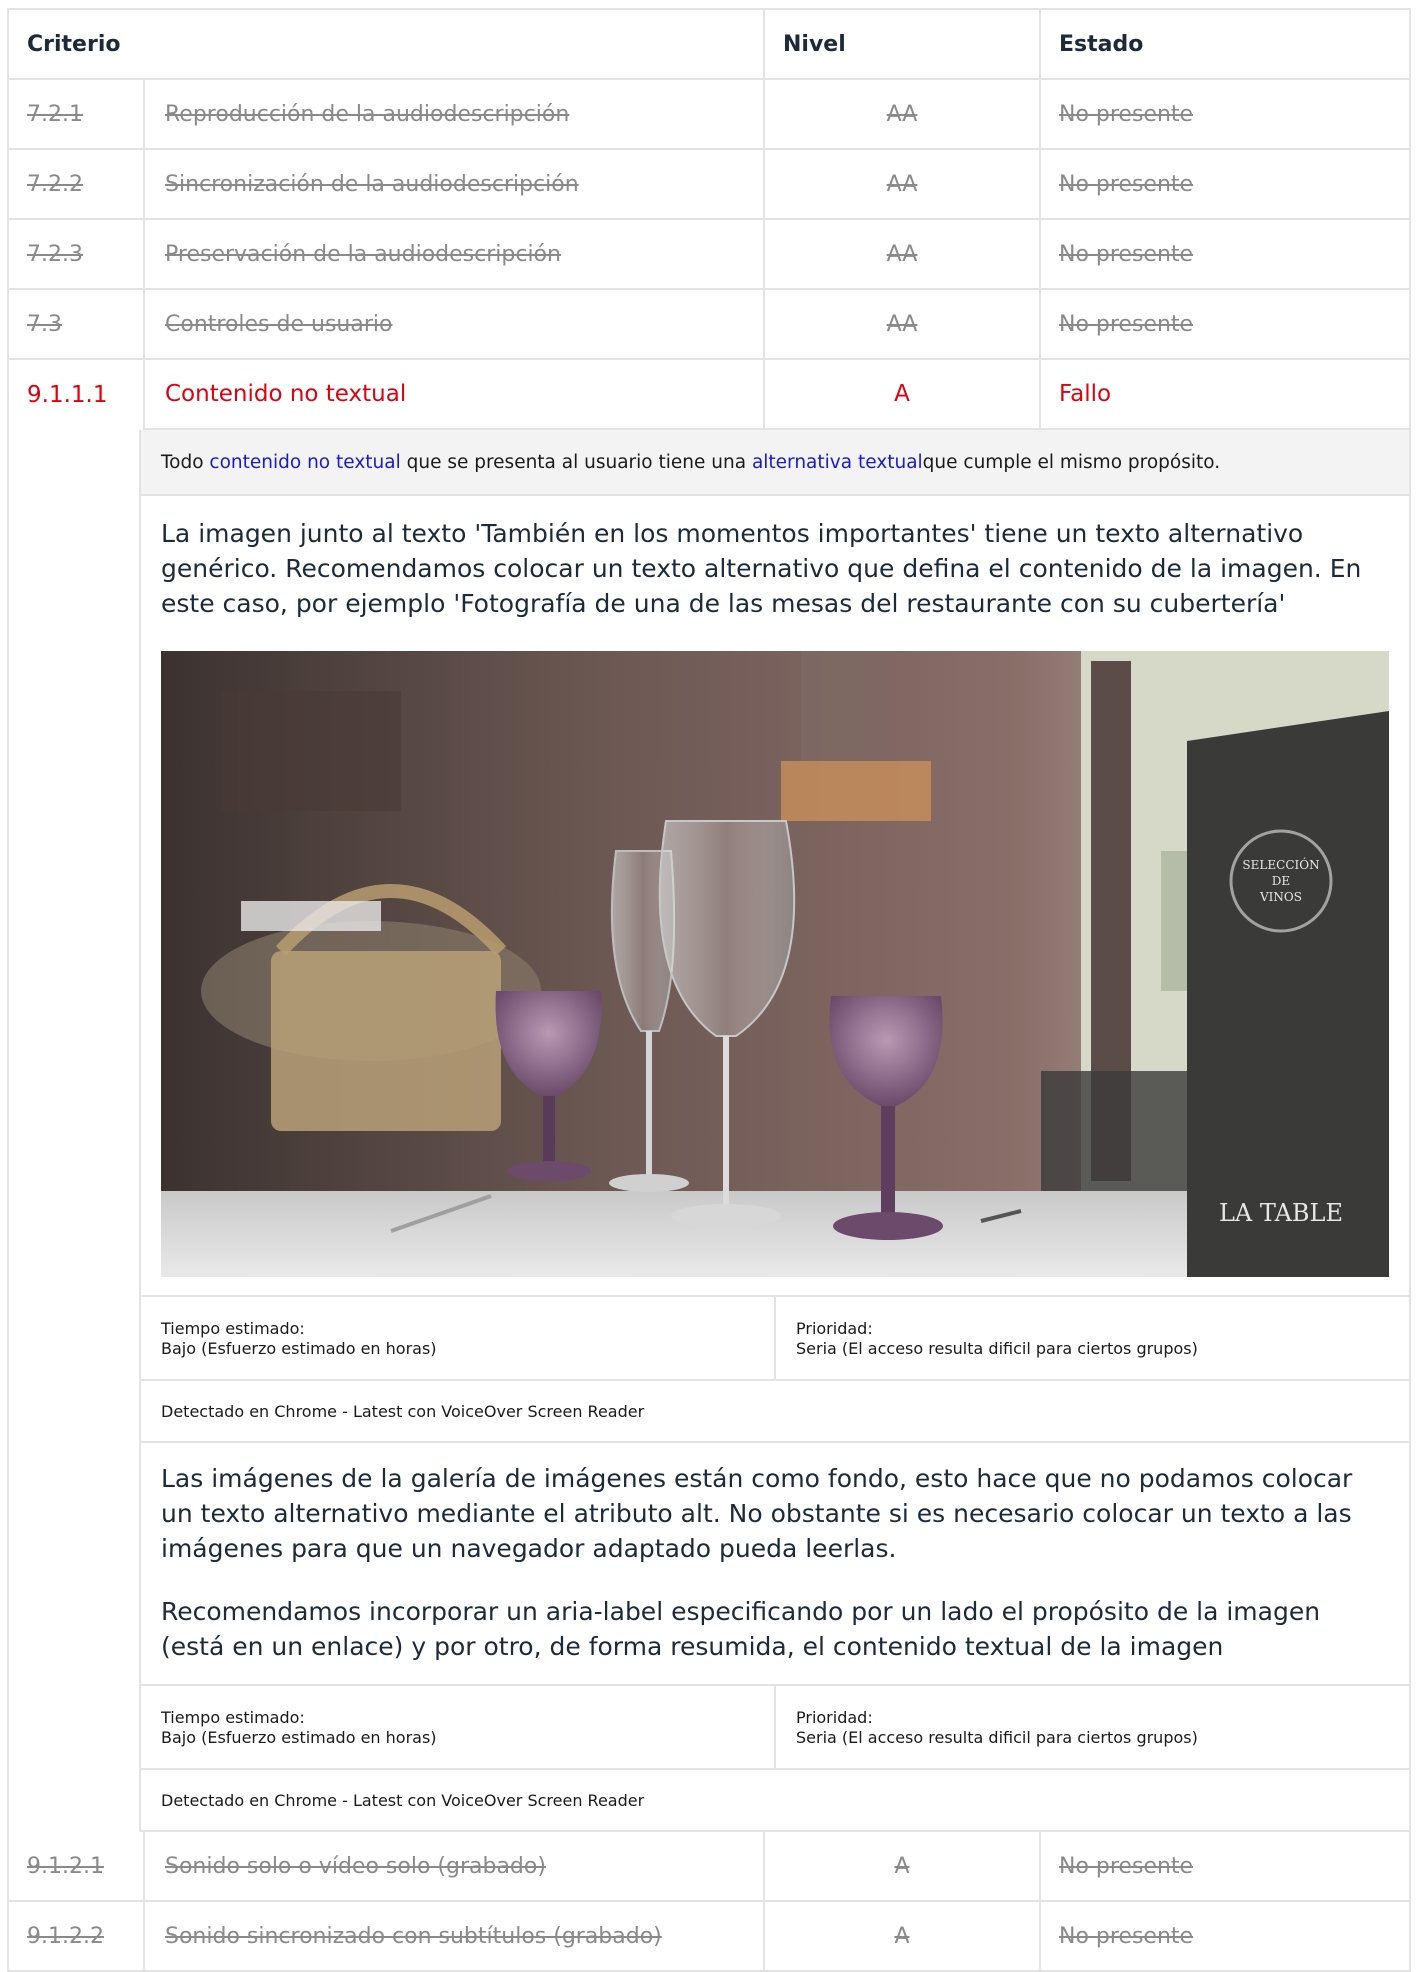 This screenshot has height=1972, width=1416. What do you see at coordinates (77, 184) in the screenshot?
I see `criterion-id: 7.2.2` at bounding box center [77, 184].